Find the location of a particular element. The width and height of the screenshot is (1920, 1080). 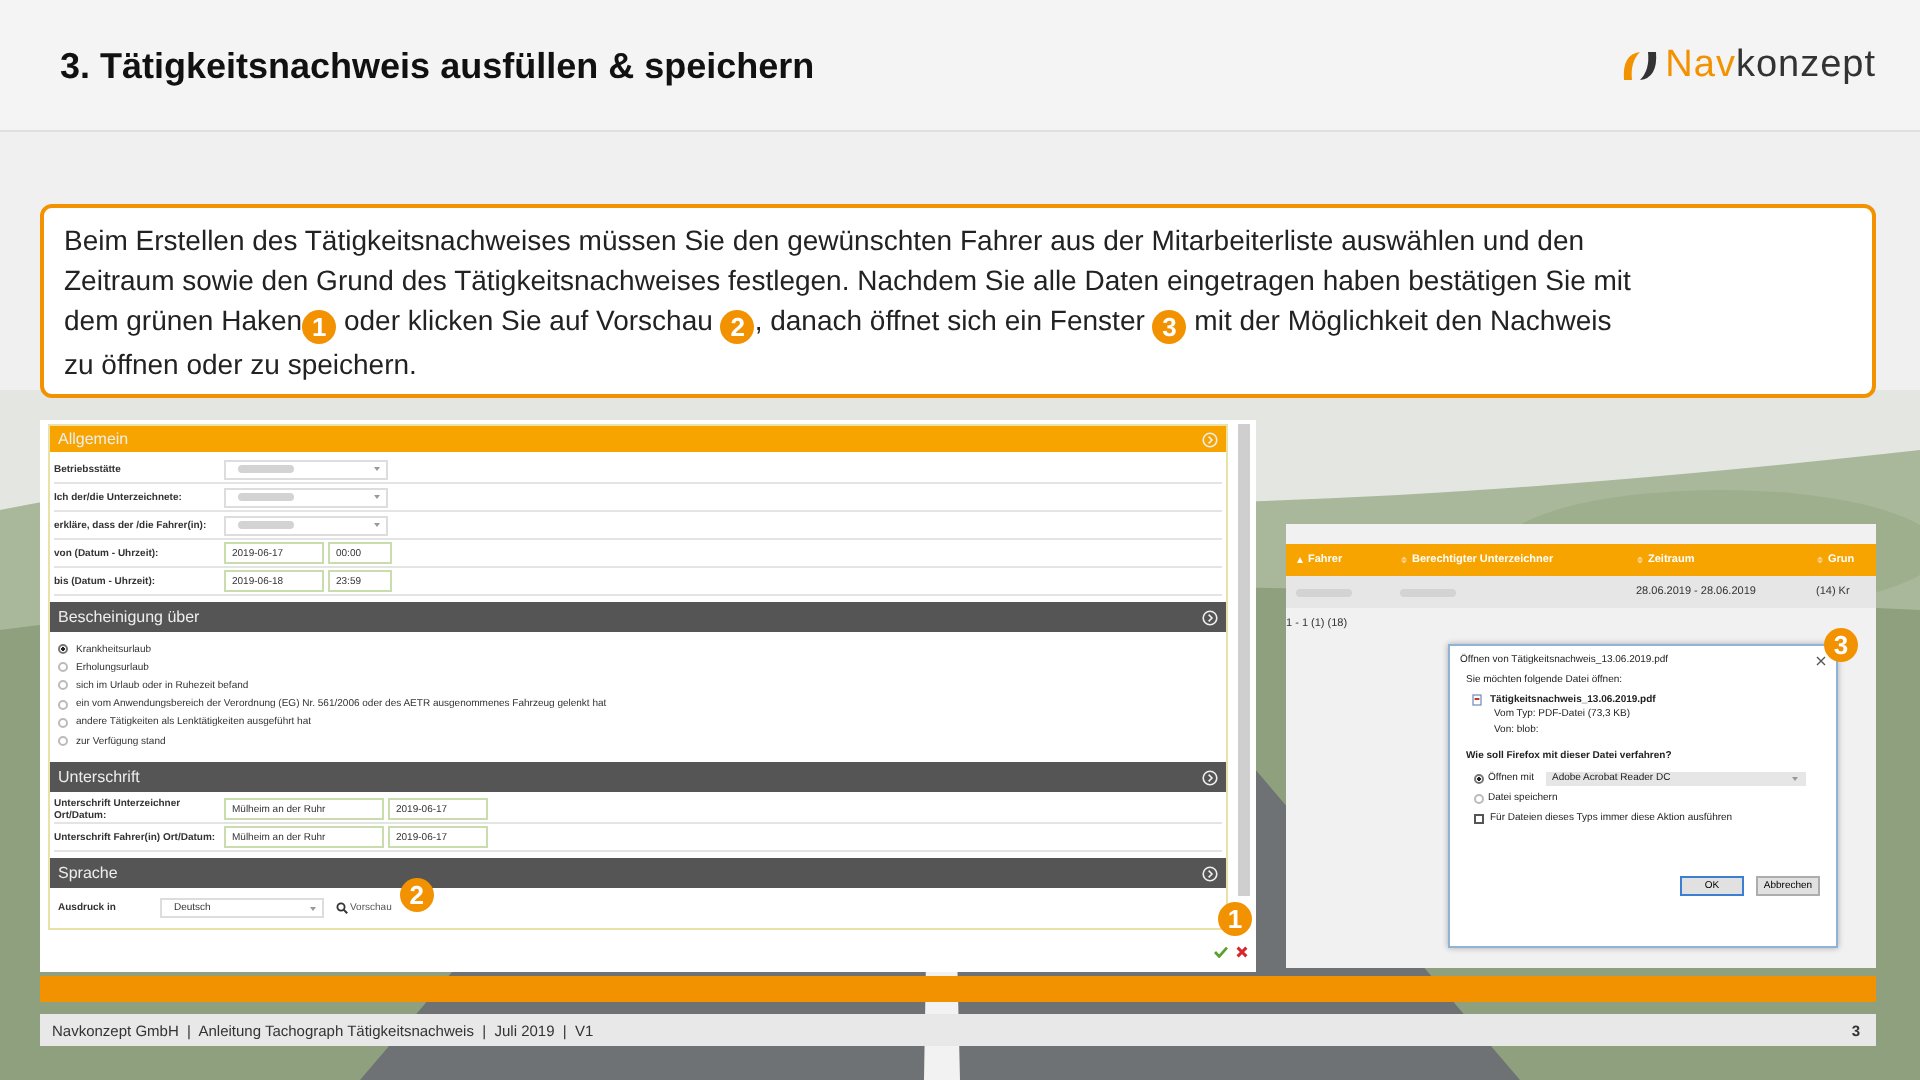

checkbox is located at coordinates (1479, 818).